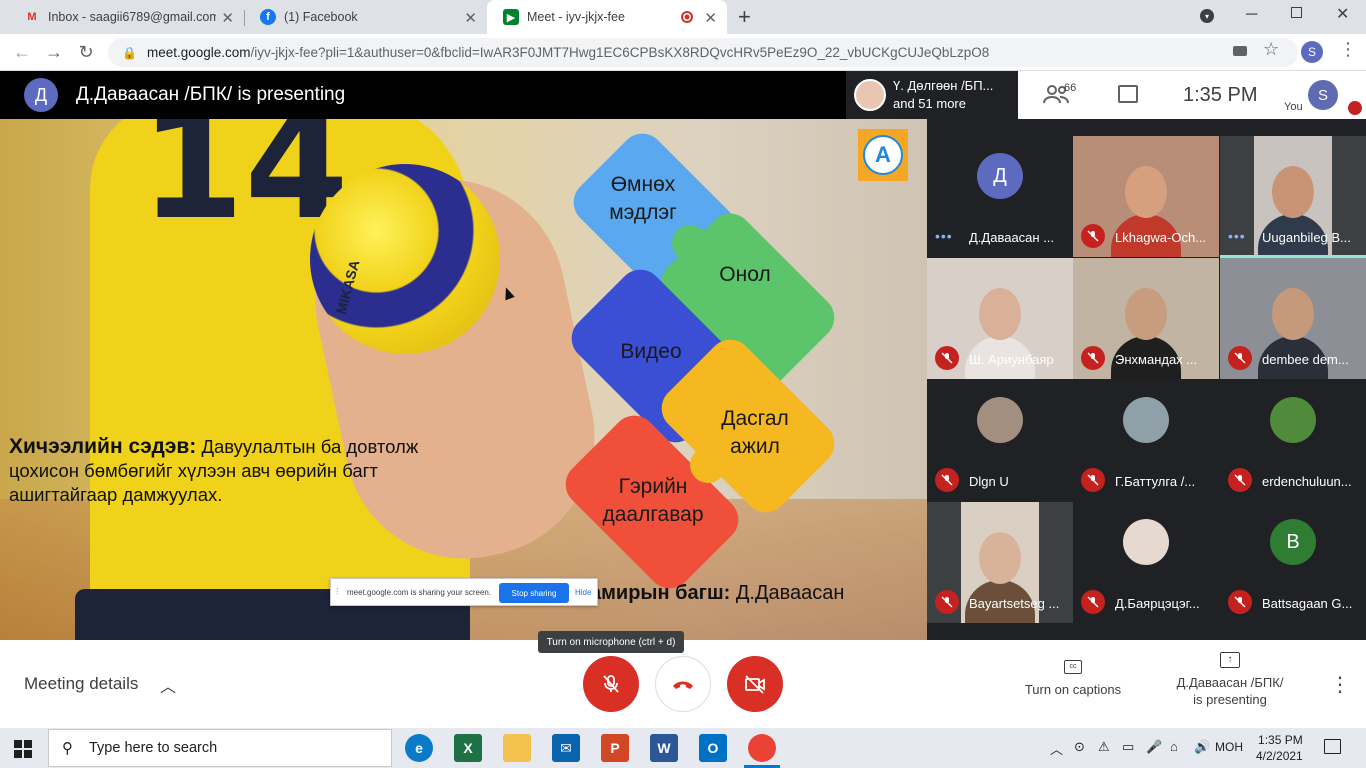 This screenshot has height=768, width=1366. What do you see at coordinates (1230, 691) in the screenshot?
I see `presenting-label: Д.Даваасан /БПК/ is presenting` at bounding box center [1230, 691].